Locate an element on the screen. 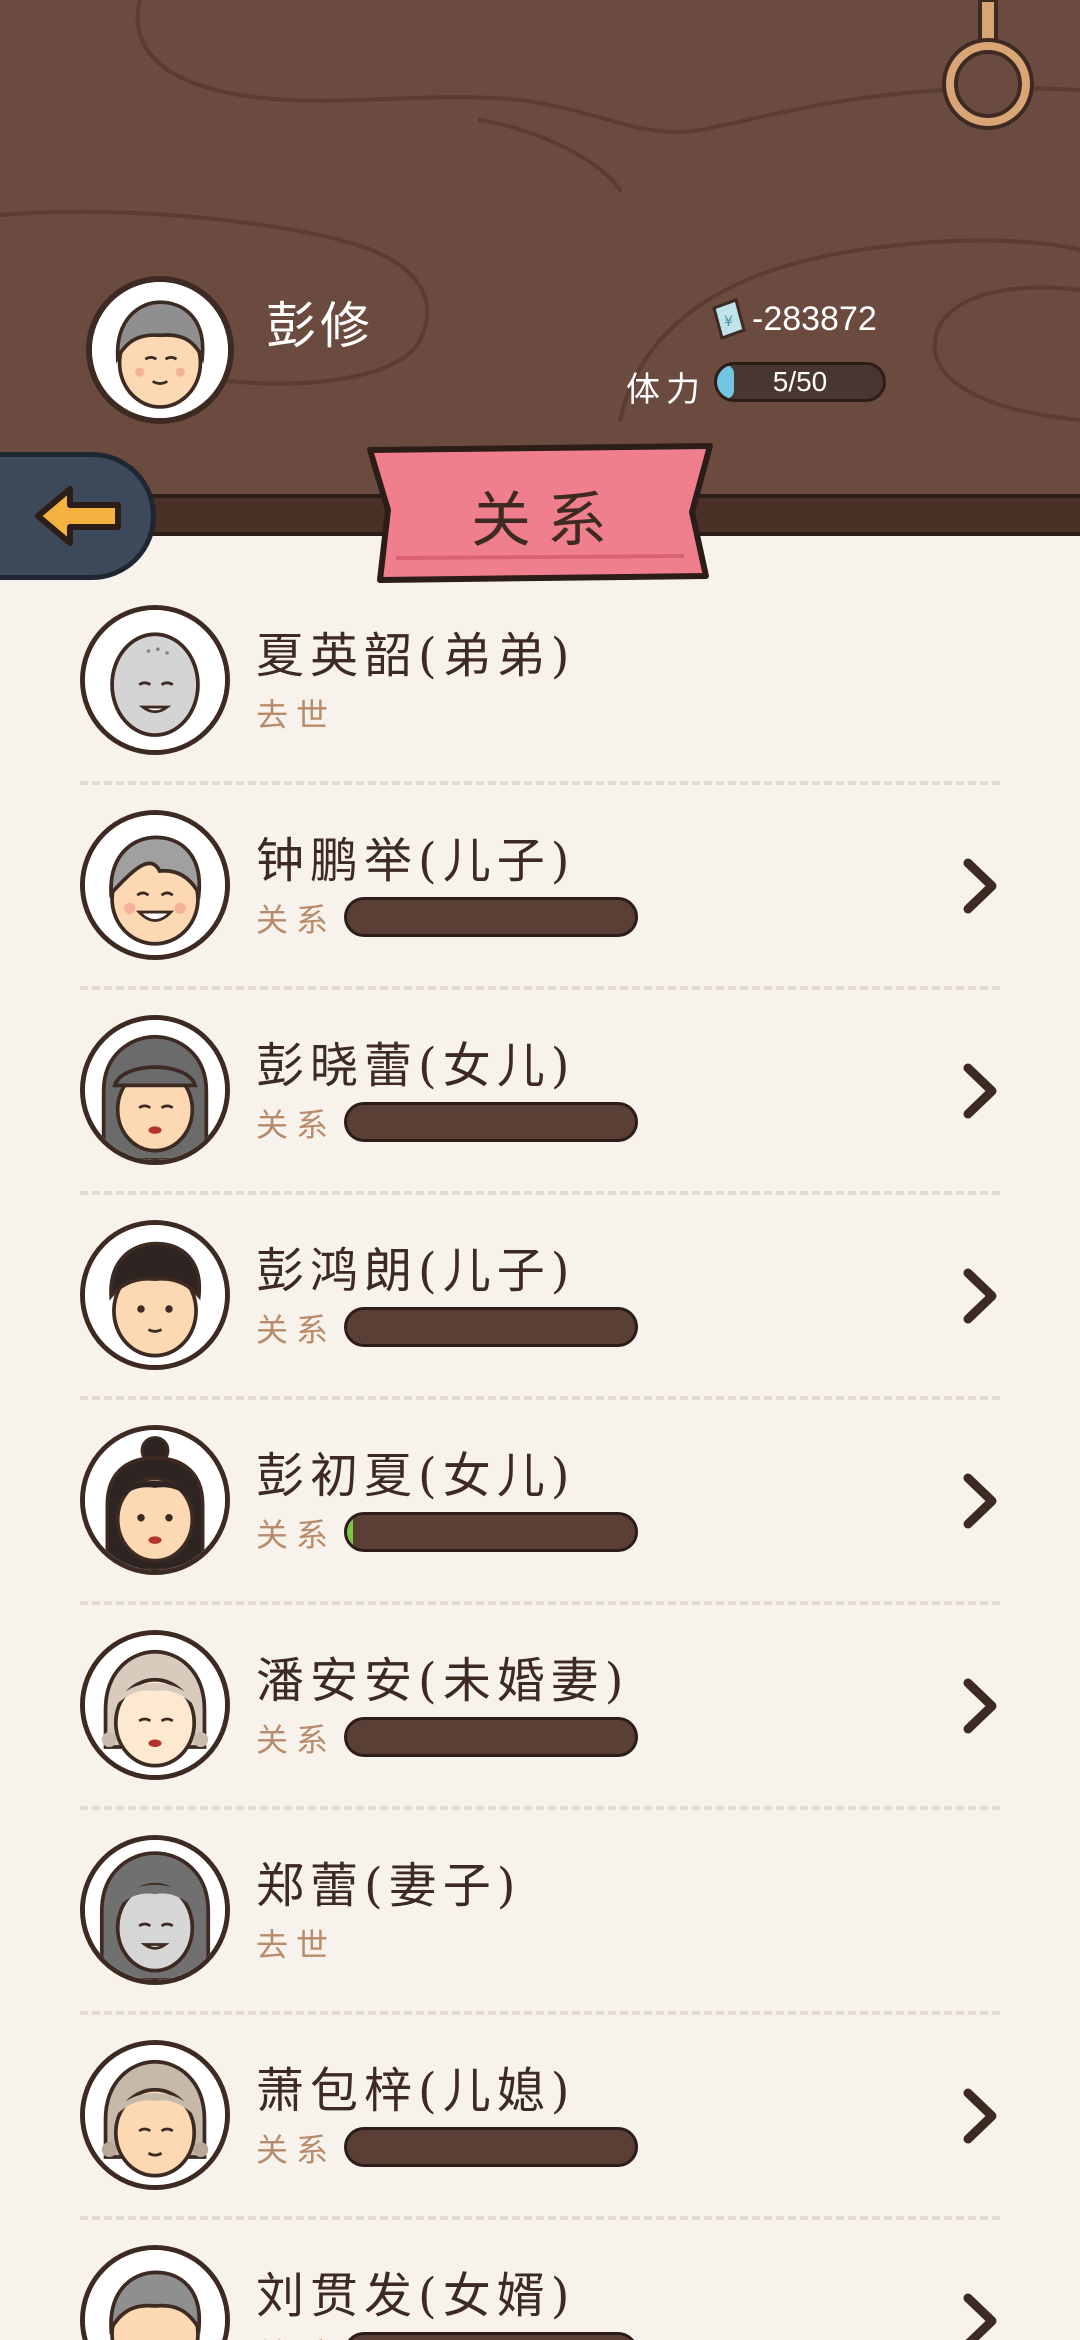 The height and width of the screenshot is (2340, 1080). list-item: 夏英韶(弟弟) 去世 is located at coordinates (540, 692).